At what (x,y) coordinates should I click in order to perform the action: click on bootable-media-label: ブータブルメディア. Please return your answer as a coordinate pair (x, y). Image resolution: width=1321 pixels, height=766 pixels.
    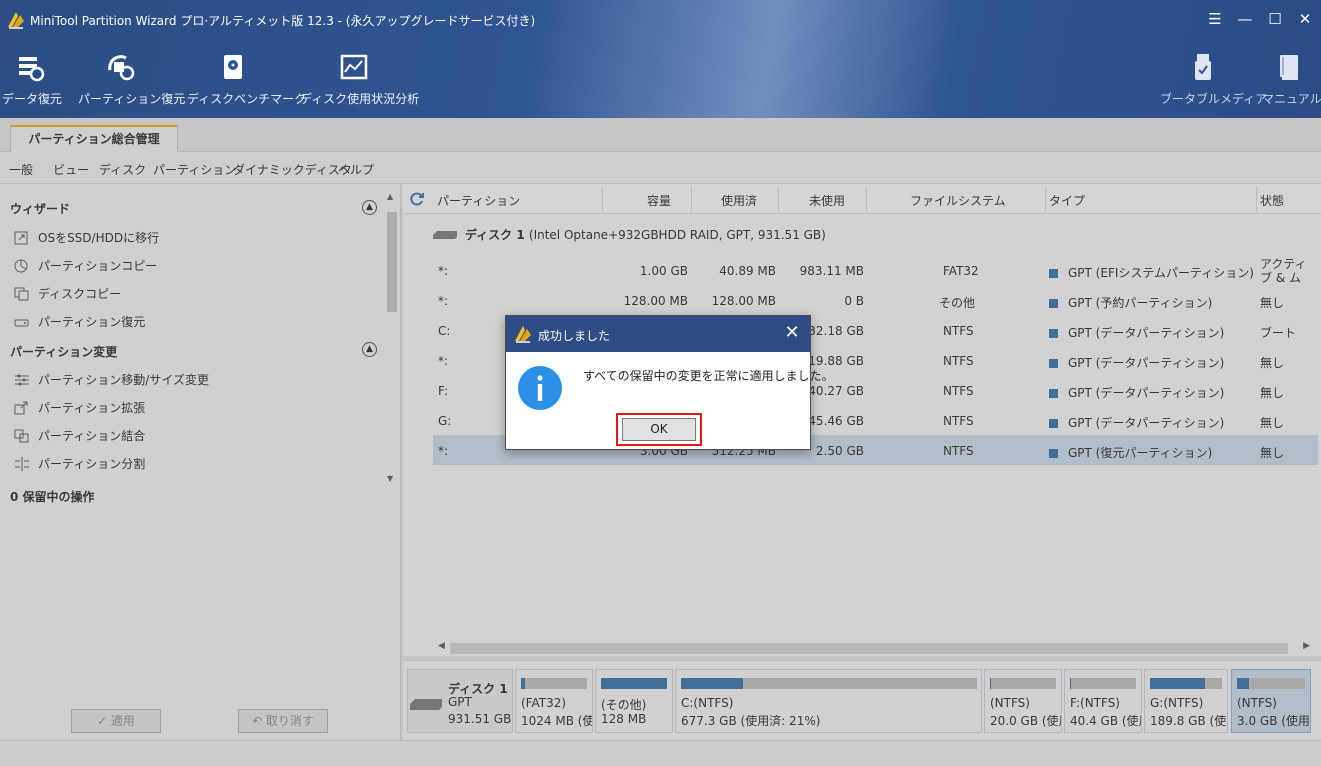
    Looking at the image, I should click on (1214, 99).